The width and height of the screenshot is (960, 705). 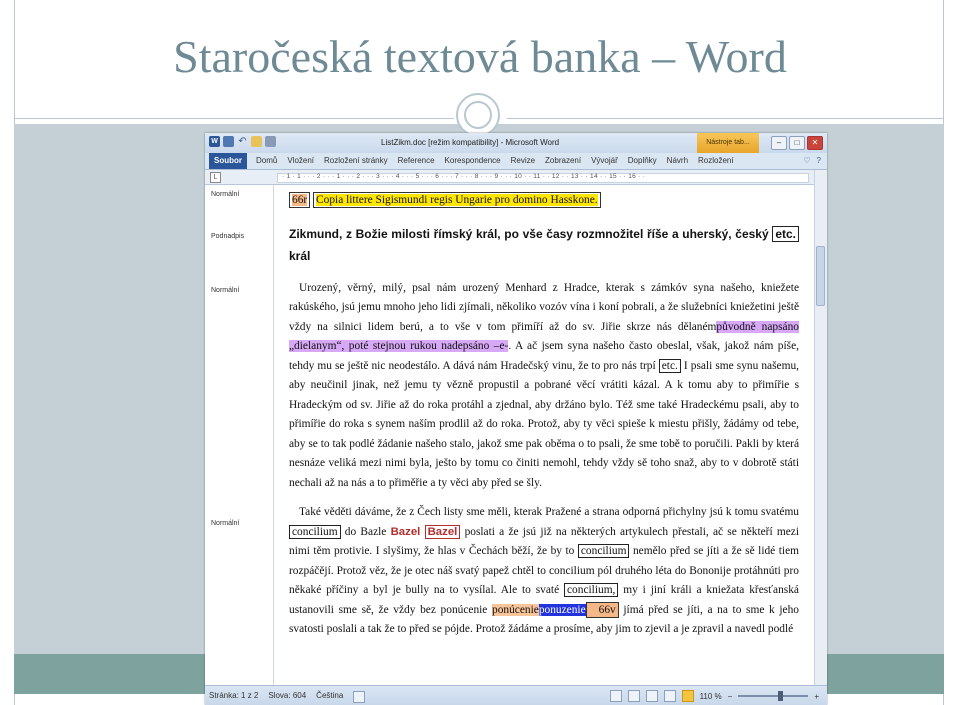 I want to click on minimize-button: –, so click(x=779, y=143).